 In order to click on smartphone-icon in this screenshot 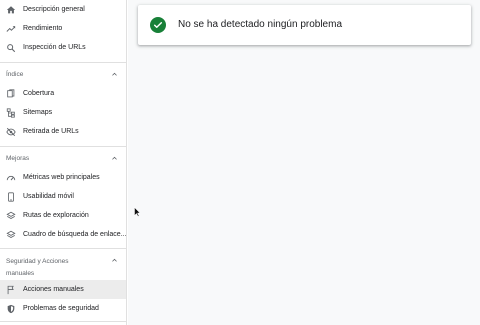, I will do `click(11, 196)`.